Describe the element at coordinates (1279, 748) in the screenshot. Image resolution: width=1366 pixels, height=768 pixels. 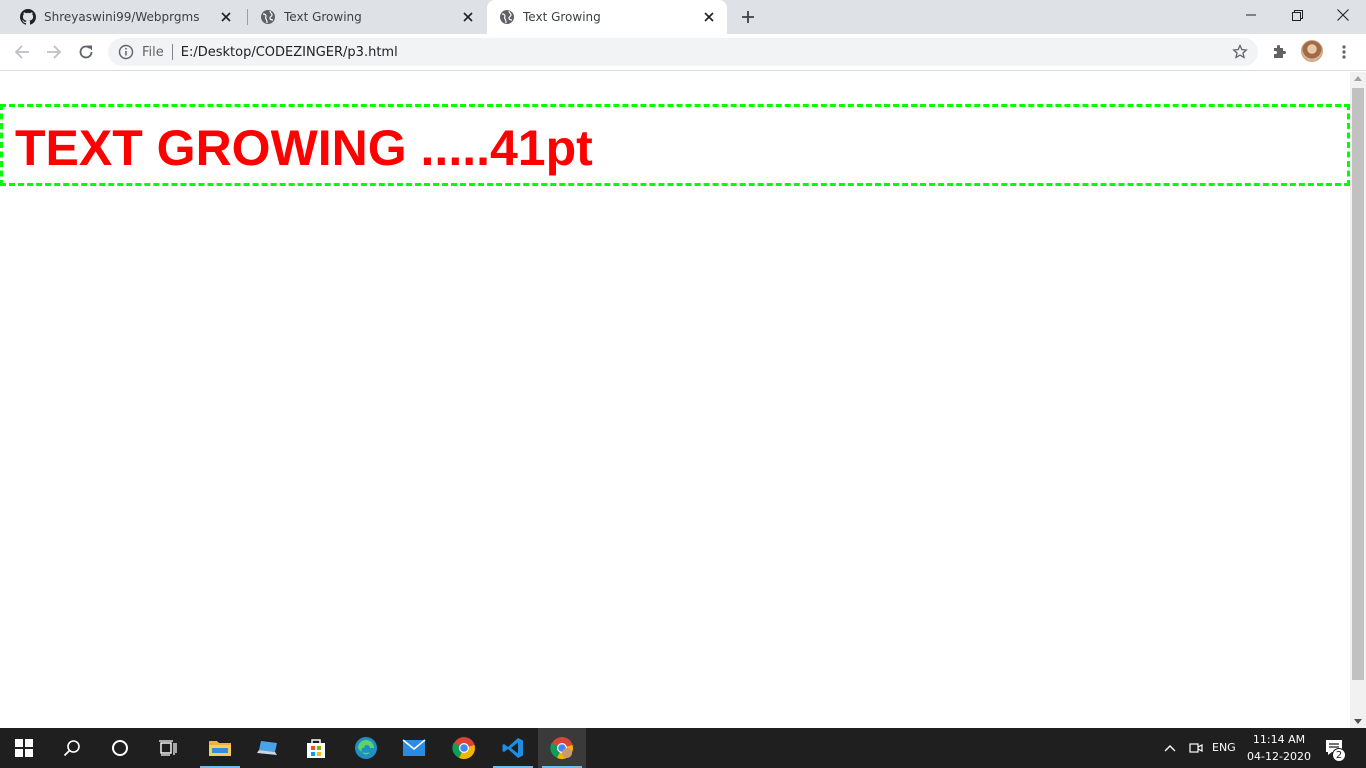
I see `clock: 11:14 AM 04-12-2020` at that location.